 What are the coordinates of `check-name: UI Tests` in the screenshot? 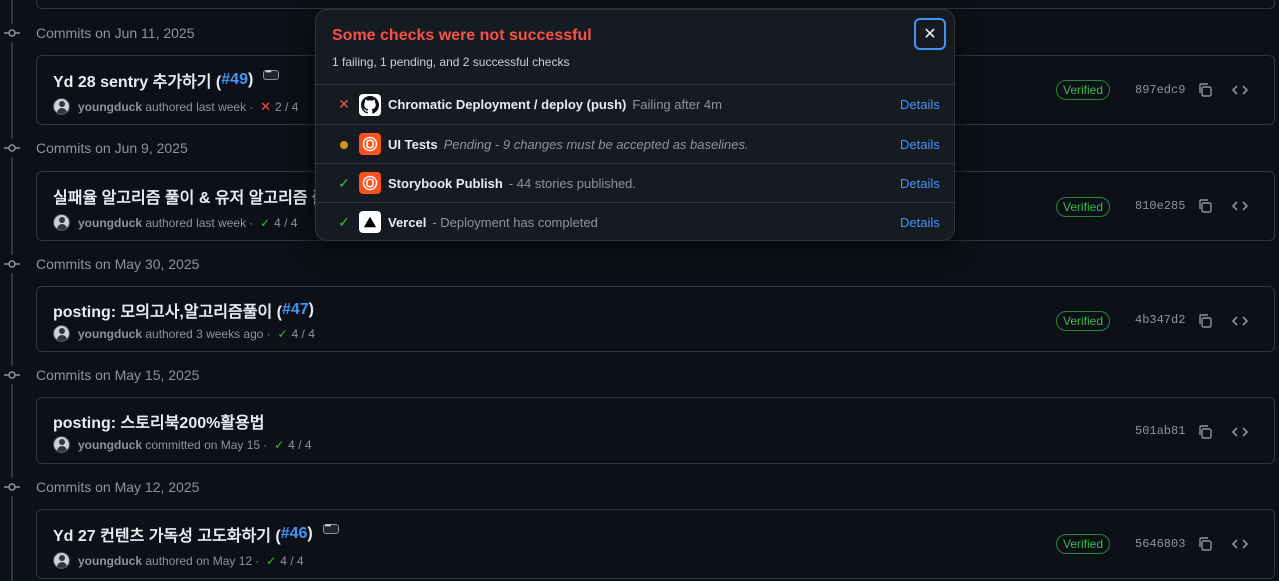 It's located at (413, 144).